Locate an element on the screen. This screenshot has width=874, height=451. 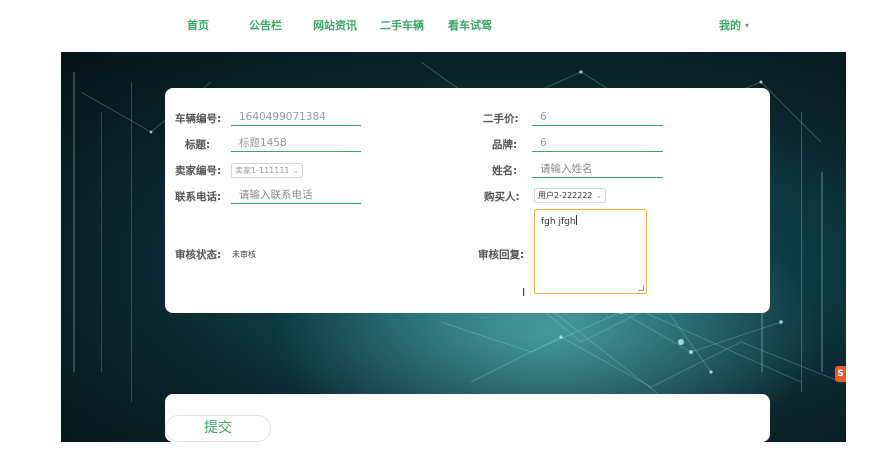
nav-used-vehicles: 二手车辆 is located at coordinates (402, 25).